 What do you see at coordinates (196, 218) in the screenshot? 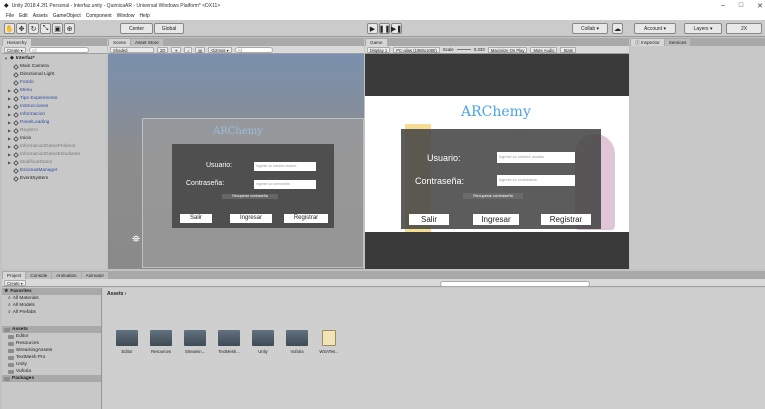
I see `scene-exit-button: Salir` at bounding box center [196, 218].